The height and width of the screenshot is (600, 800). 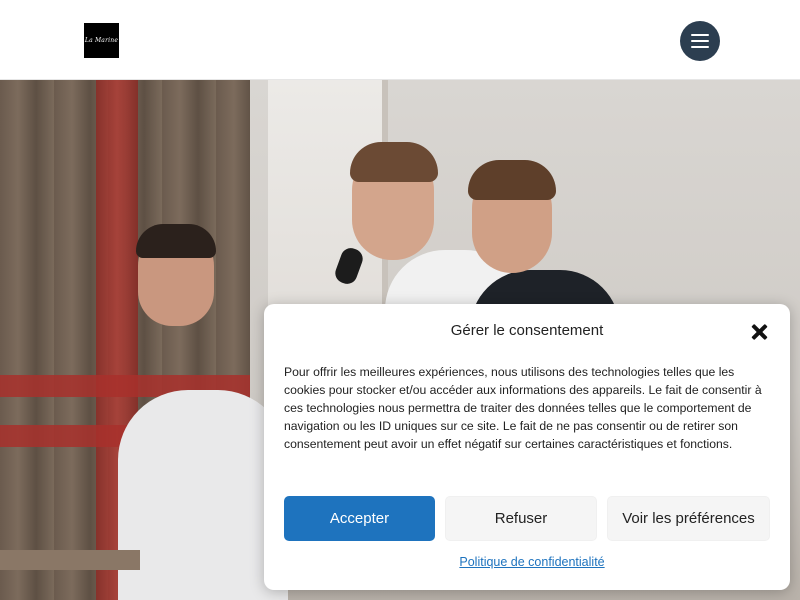 What do you see at coordinates (532, 562) in the screenshot?
I see `privacy-policy-link: Politique de confidentialité` at bounding box center [532, 562].